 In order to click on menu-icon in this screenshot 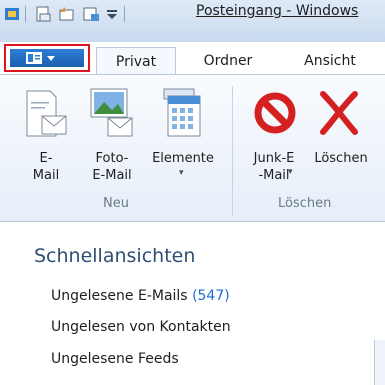, I will do `click(40, 58)`.